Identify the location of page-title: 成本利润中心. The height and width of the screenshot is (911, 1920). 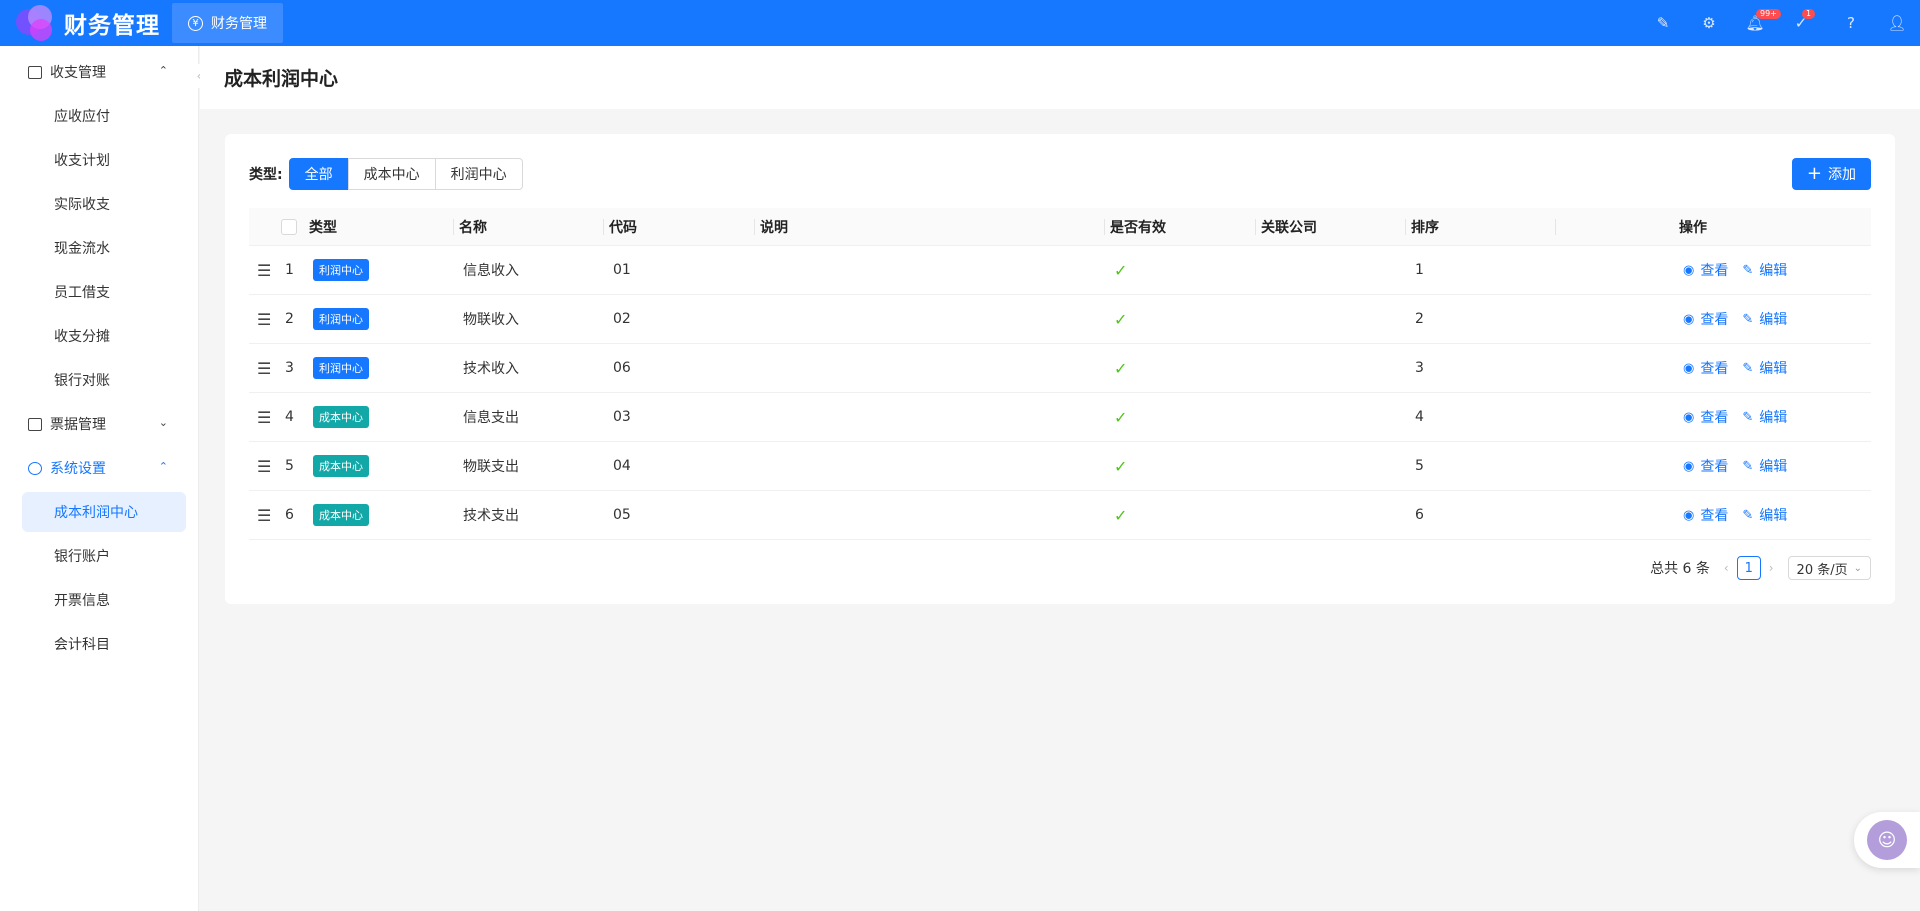
(281, 79).